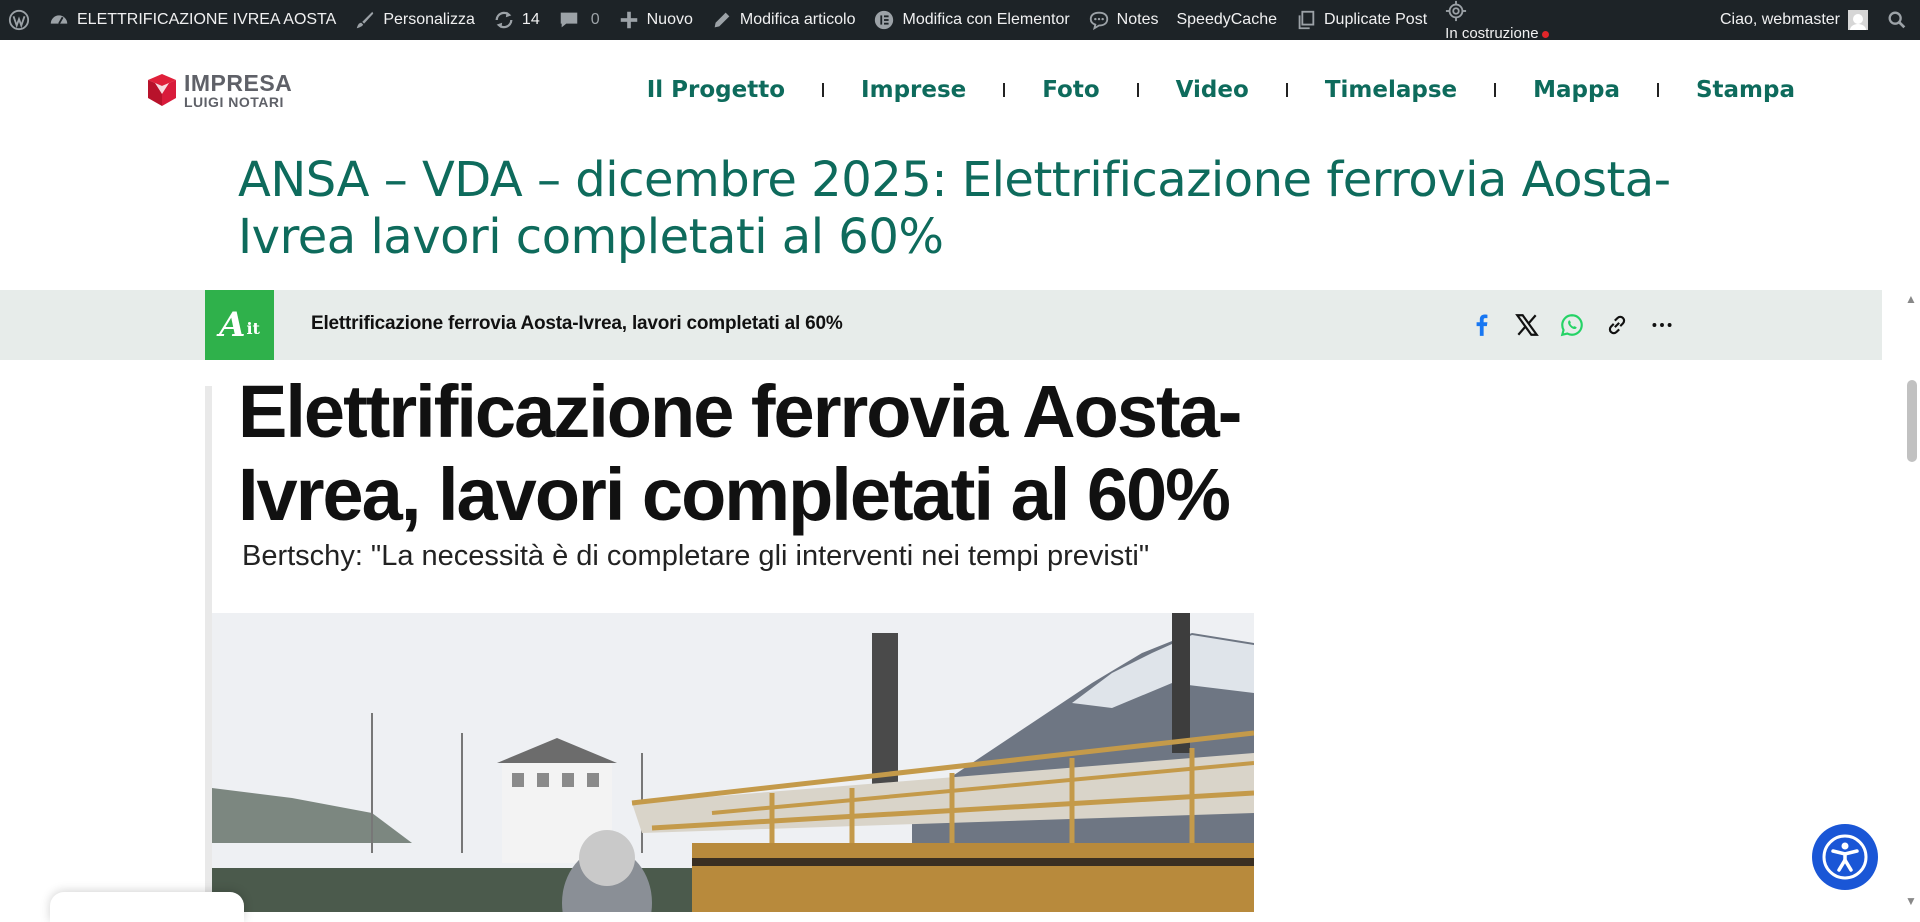 This screenshot has height=922, width=1920. I want to click on speedycache-label: SpeedyCache, so click(1226, 19).